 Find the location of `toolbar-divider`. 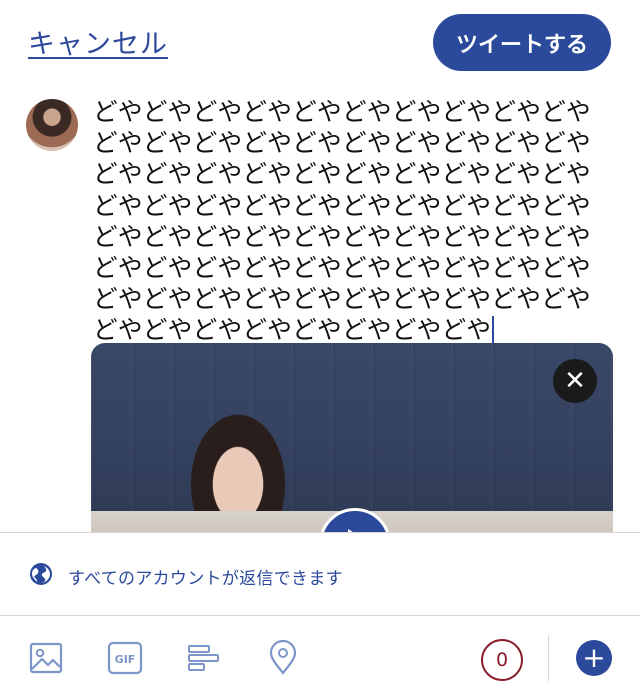

toolbar-divider is located at coordinates (548, 658).